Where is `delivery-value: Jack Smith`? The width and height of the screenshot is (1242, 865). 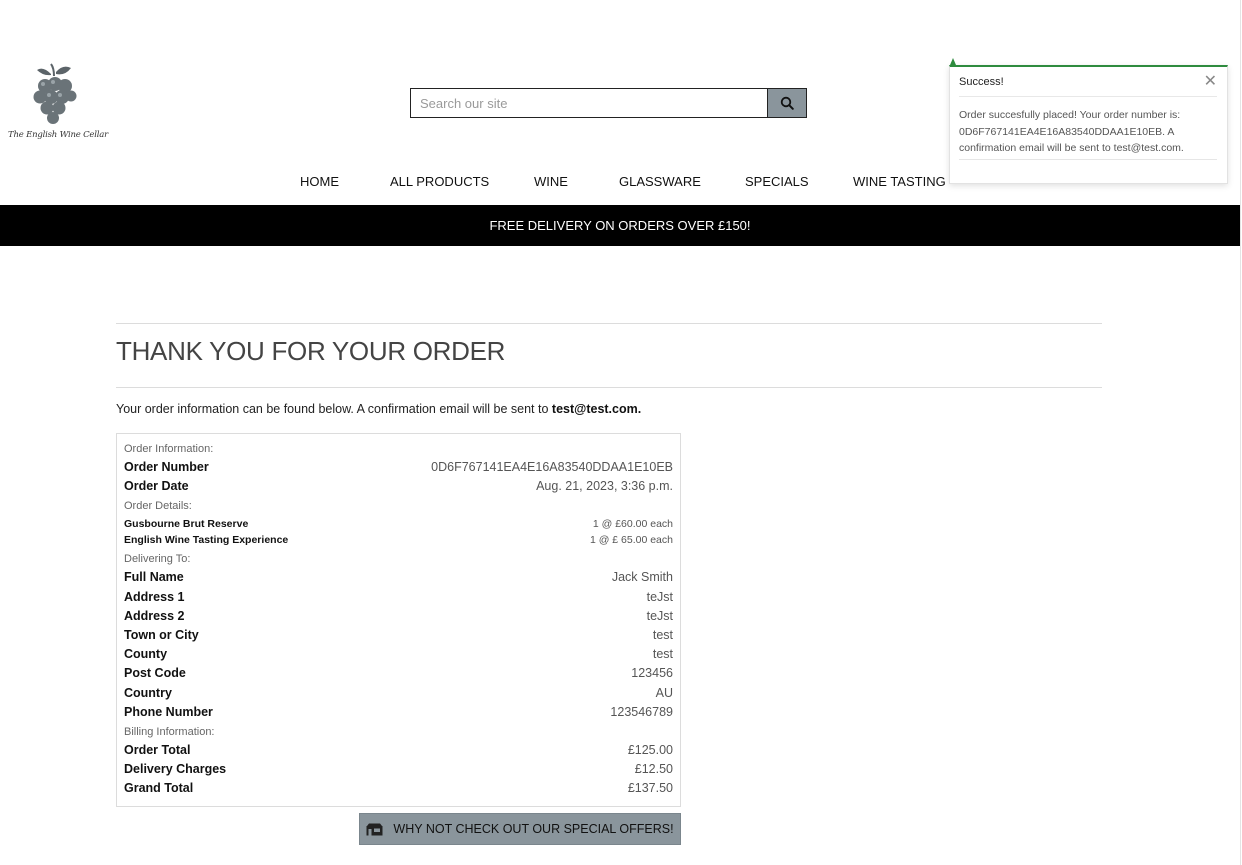 delivery-value: Jack Smith is located at coordinates (642, 577).